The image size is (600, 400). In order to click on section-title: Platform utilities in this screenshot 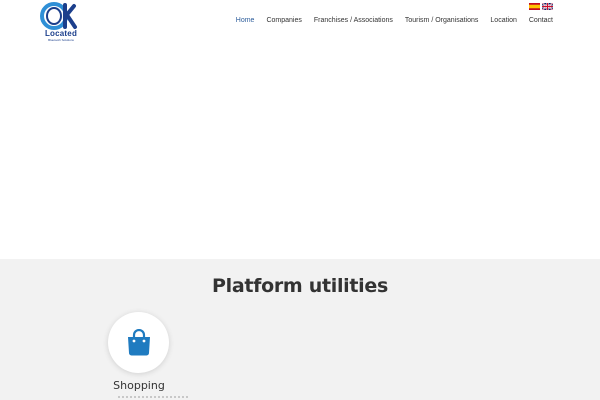, I will do `click(300, 286)`.